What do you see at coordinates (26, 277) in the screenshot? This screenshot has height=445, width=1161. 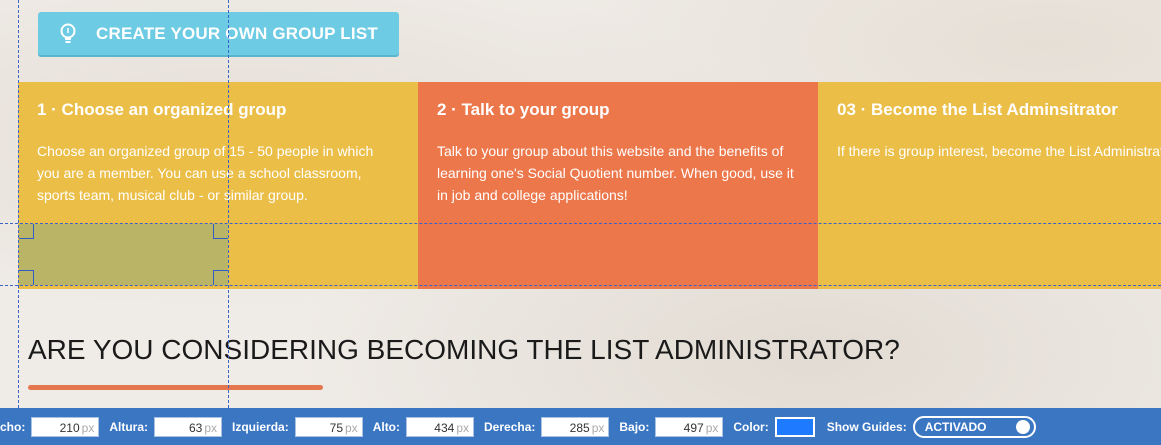 I see `selection-handle-bottom-left` at bounding box center [26, 277].